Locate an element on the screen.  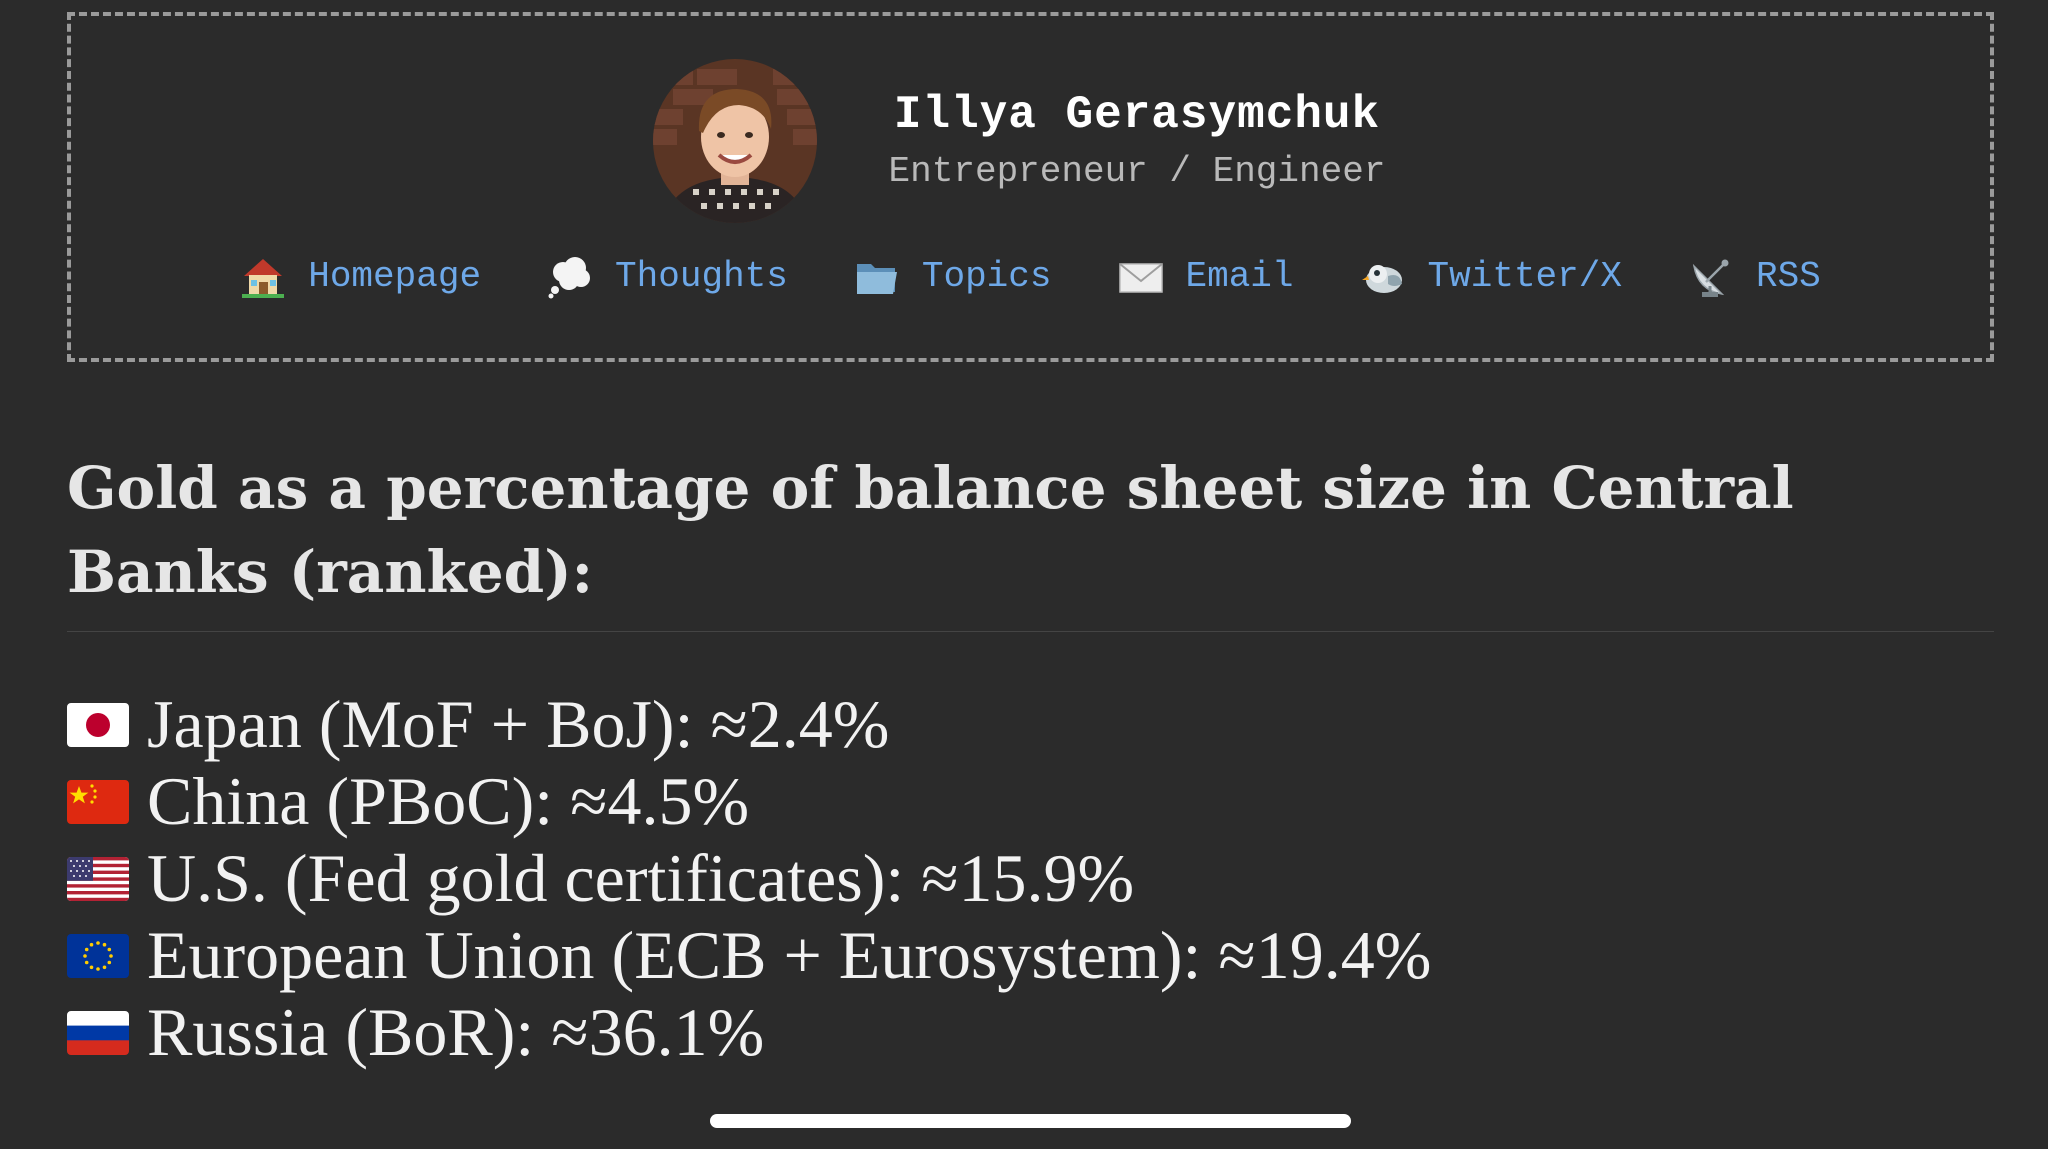
nav-homepage-label: Homepage is located at coordinates (395, 276).